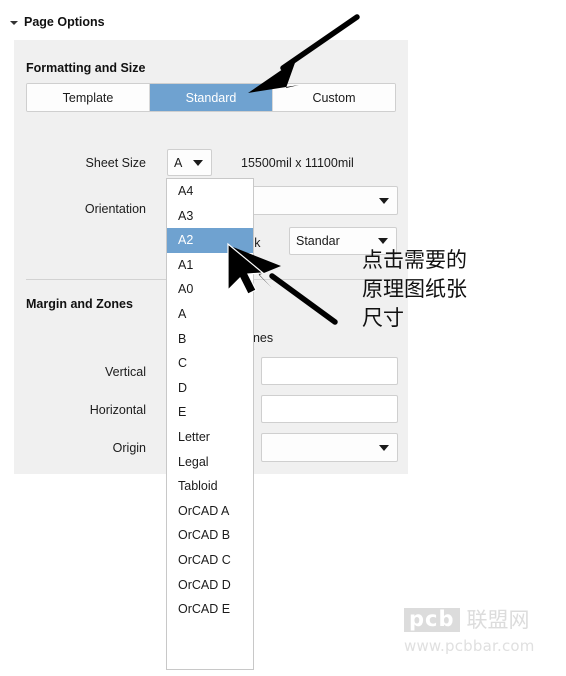  Describe the element at coordinates (329, 409) in the screenshot. I see `horizontal-input` at that location.